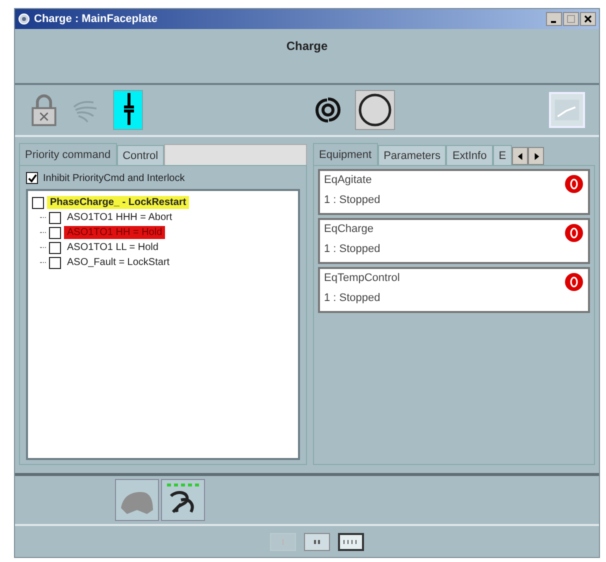  I want to click on circle-icon, so click(375, 110).